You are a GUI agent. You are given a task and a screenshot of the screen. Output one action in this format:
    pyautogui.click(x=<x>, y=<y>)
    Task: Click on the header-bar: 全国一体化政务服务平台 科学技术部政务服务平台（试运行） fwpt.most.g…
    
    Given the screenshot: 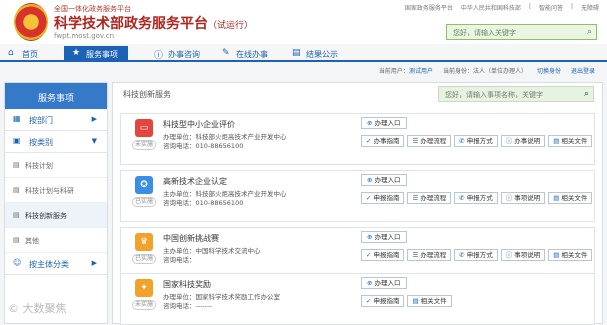 What is the action you would take?
    pyautogui.click(x=303, y=22)
    